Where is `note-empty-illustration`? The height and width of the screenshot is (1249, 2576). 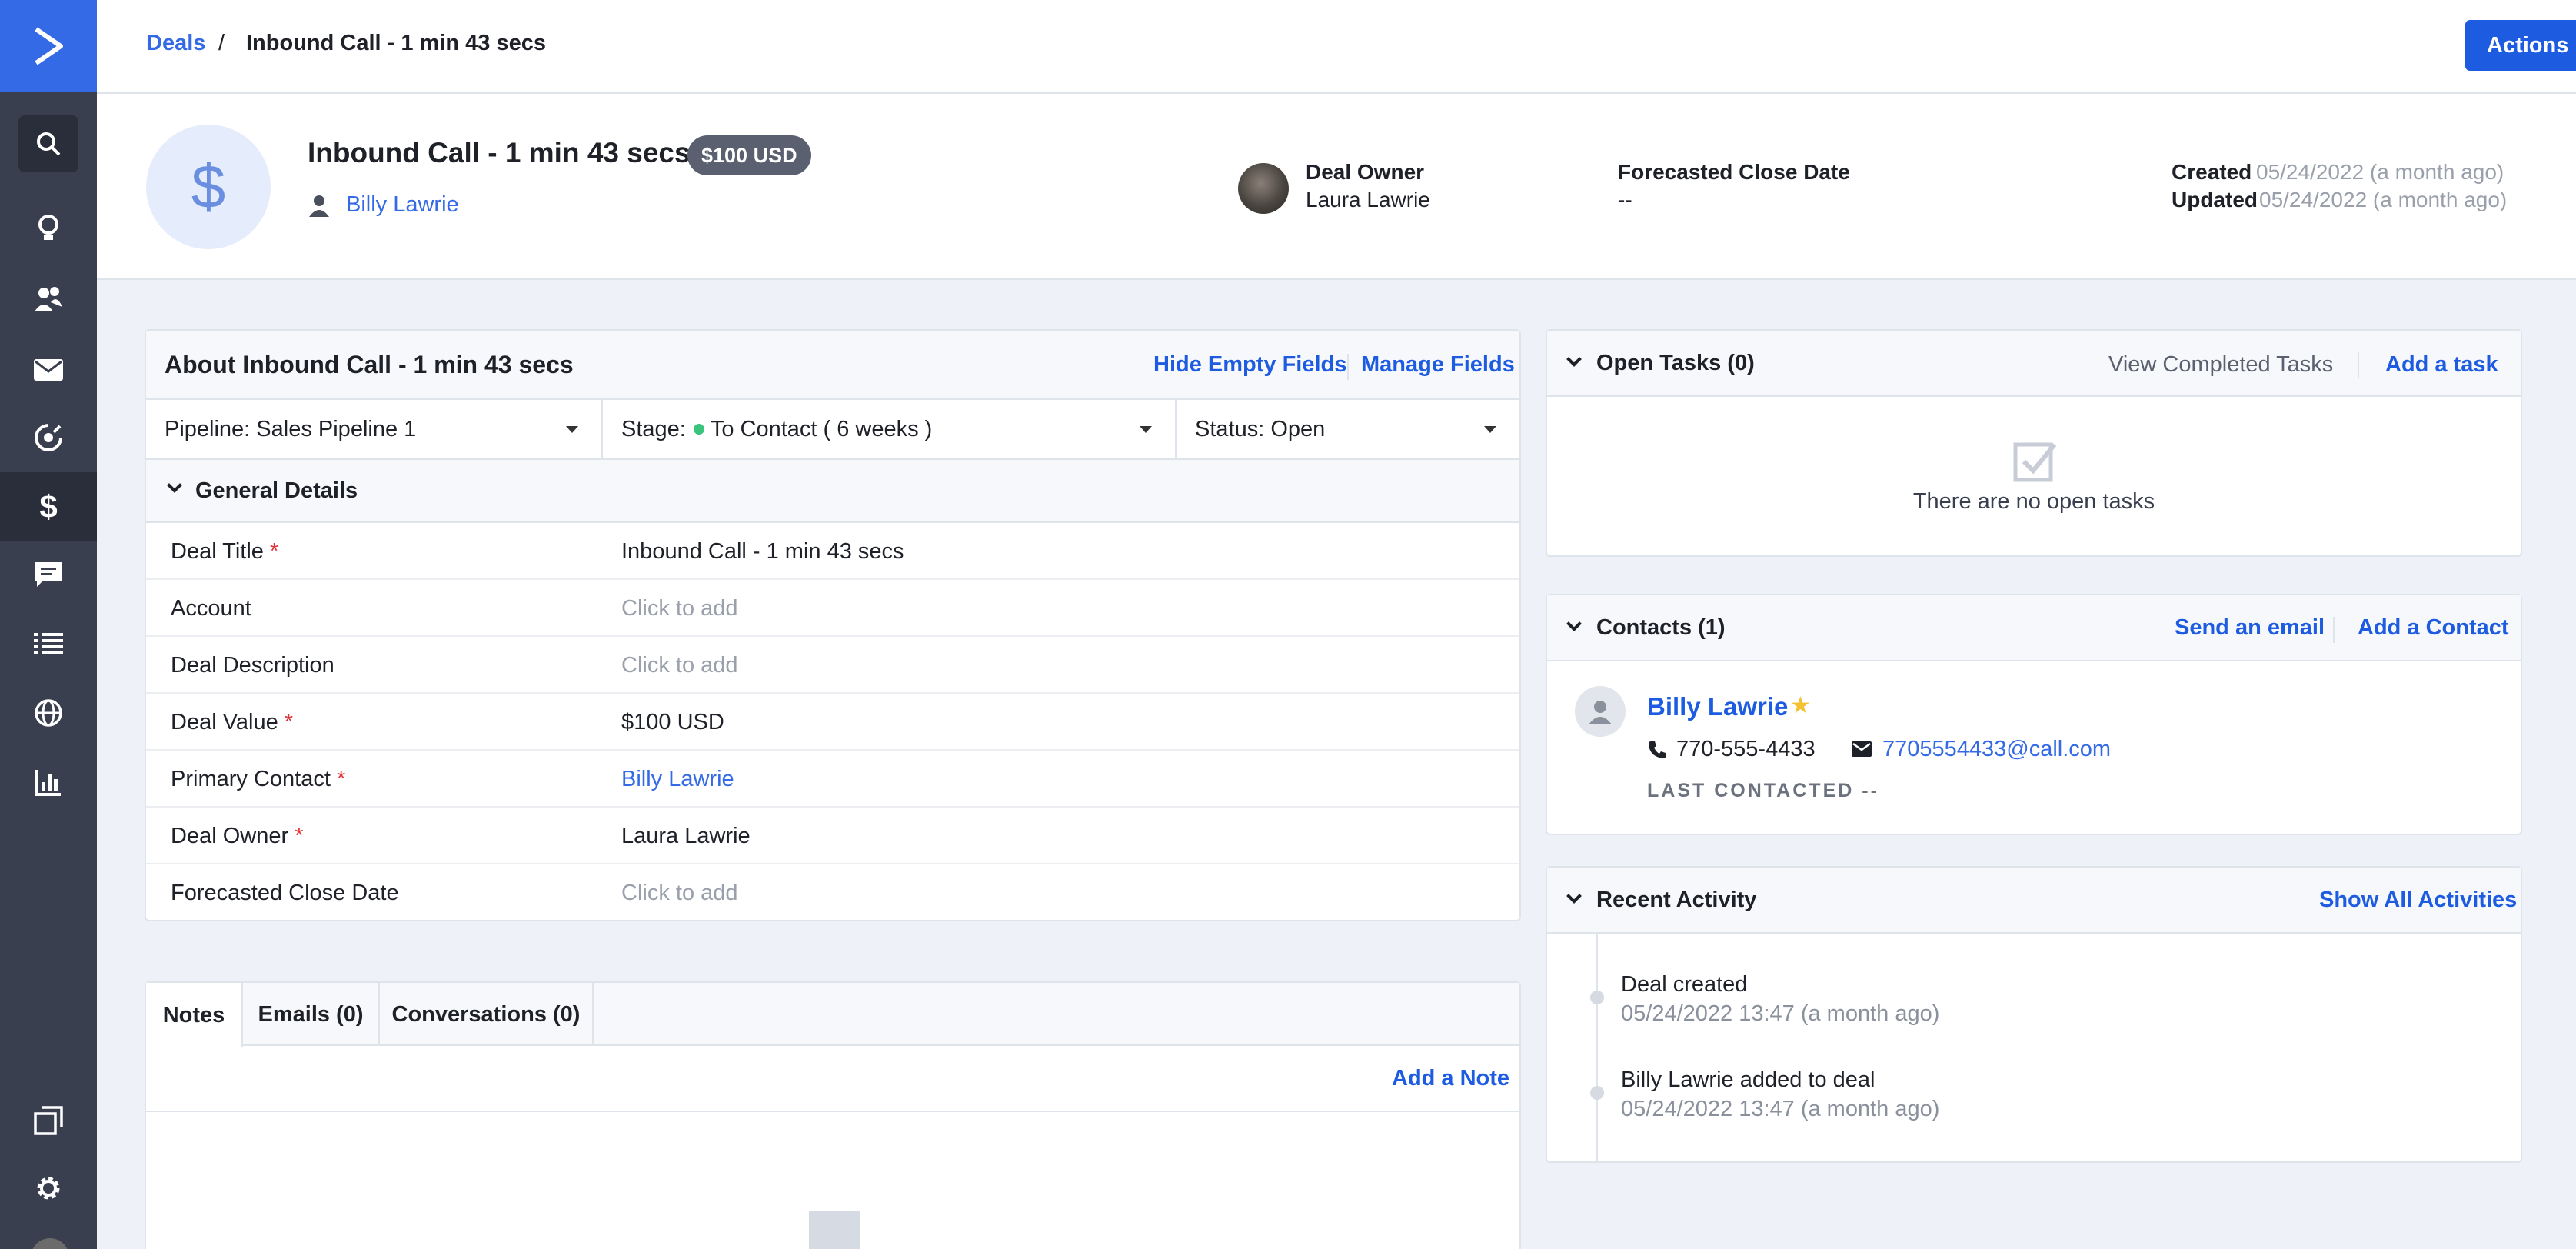 note-empty-illustration is located at coordinates (835, 1230).